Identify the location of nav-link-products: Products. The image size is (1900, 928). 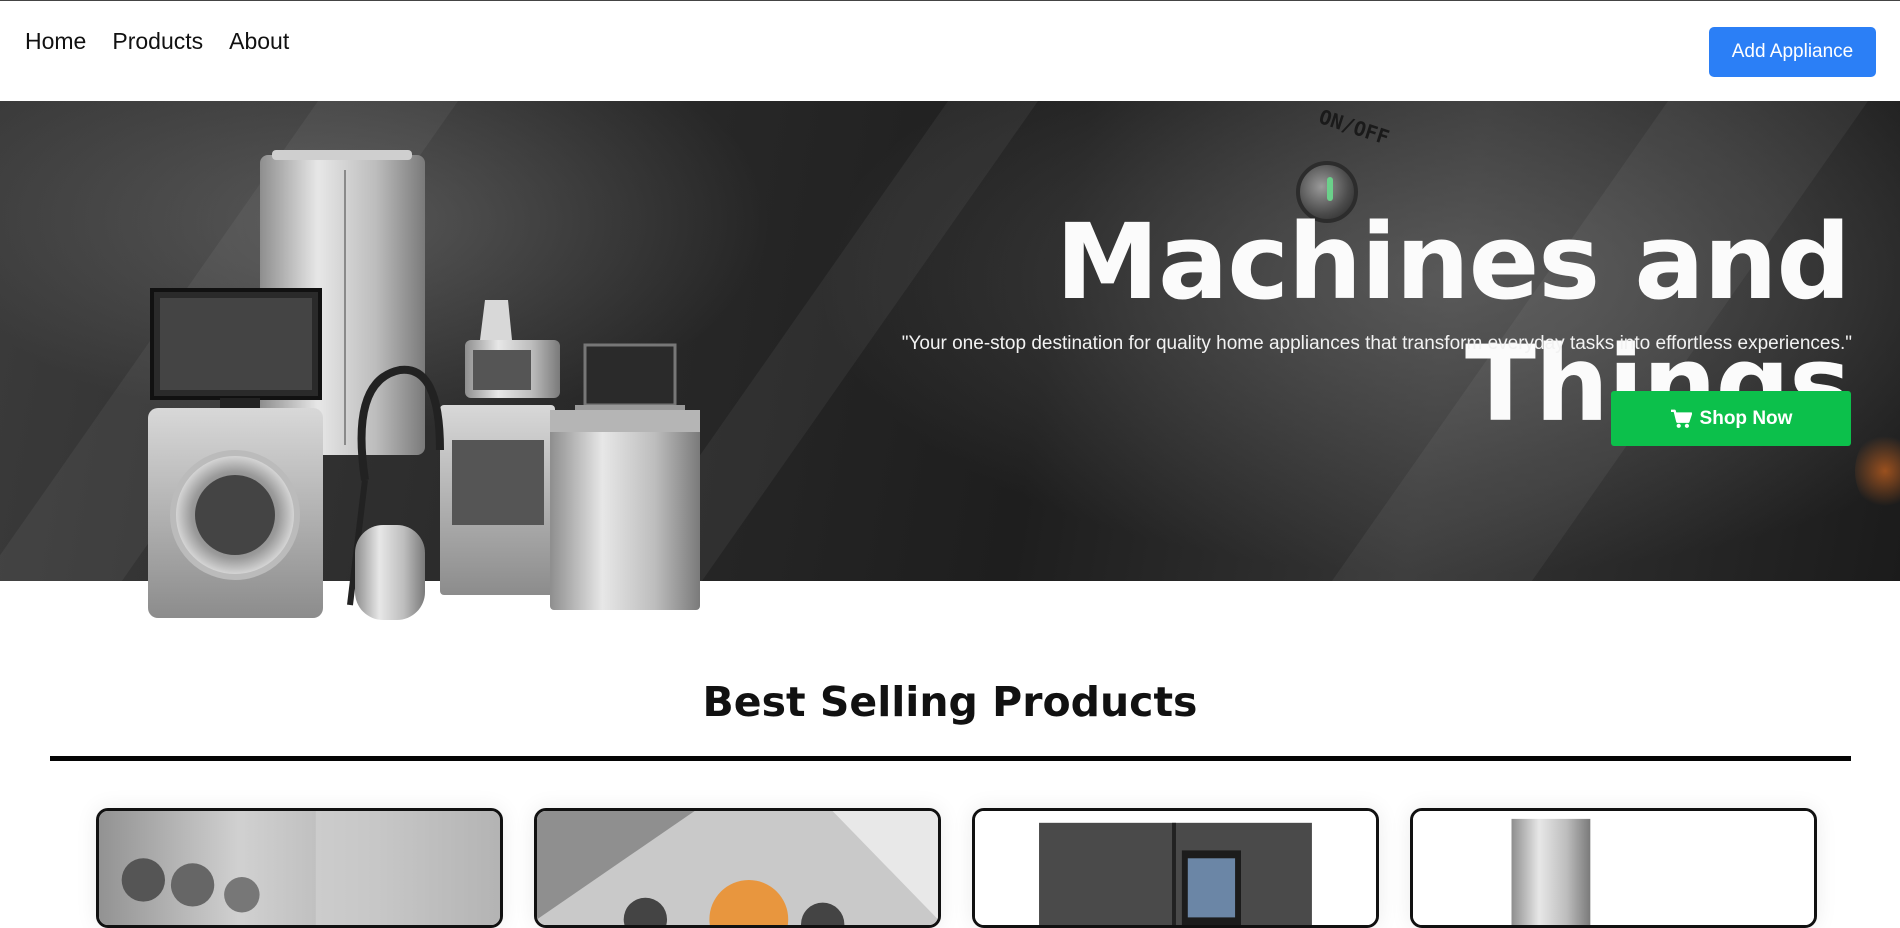
(157, 41).